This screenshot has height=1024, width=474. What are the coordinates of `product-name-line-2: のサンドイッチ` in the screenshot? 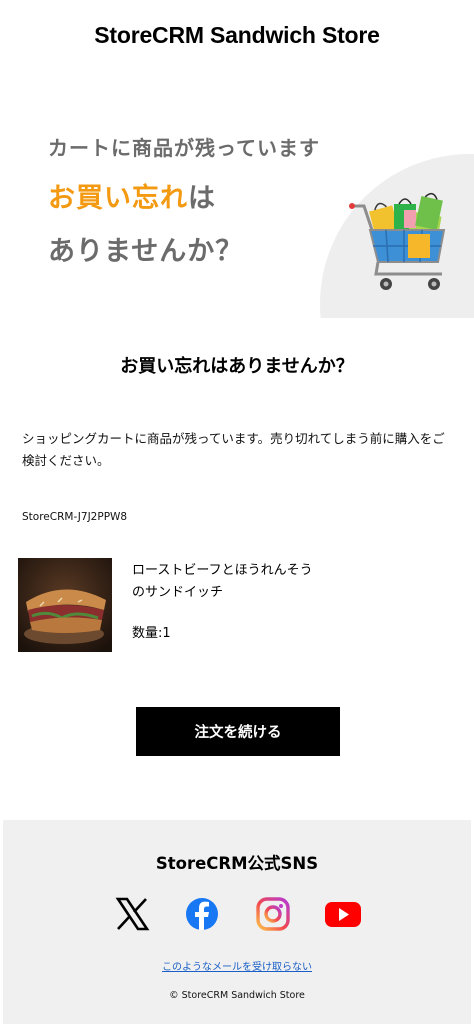 It's located at (178, 592).